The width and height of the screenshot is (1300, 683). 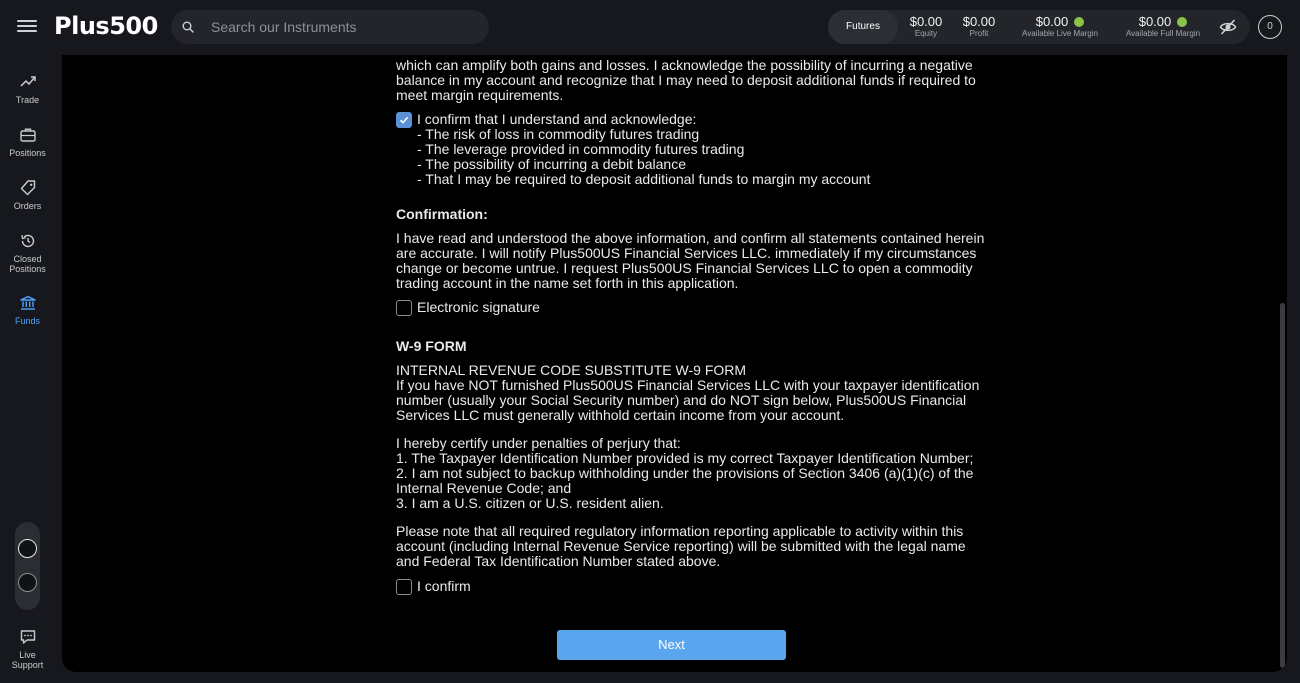 I want to click on dark-theme-icon, so click(x=27, y=548).